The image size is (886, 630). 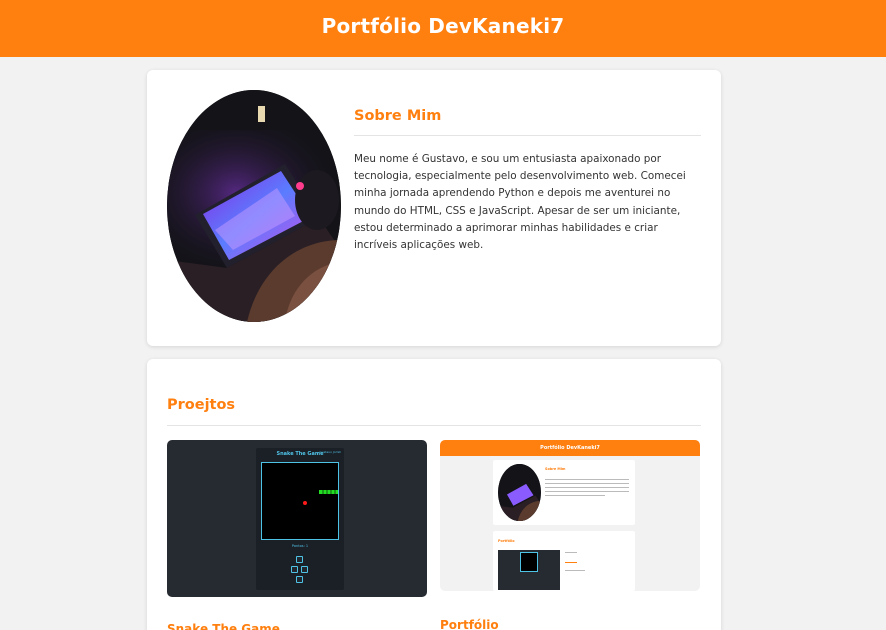 What do you see at coordinates (434, 425) in the screenshot?
I see `projects-divider` at bounding box center [434, 425].